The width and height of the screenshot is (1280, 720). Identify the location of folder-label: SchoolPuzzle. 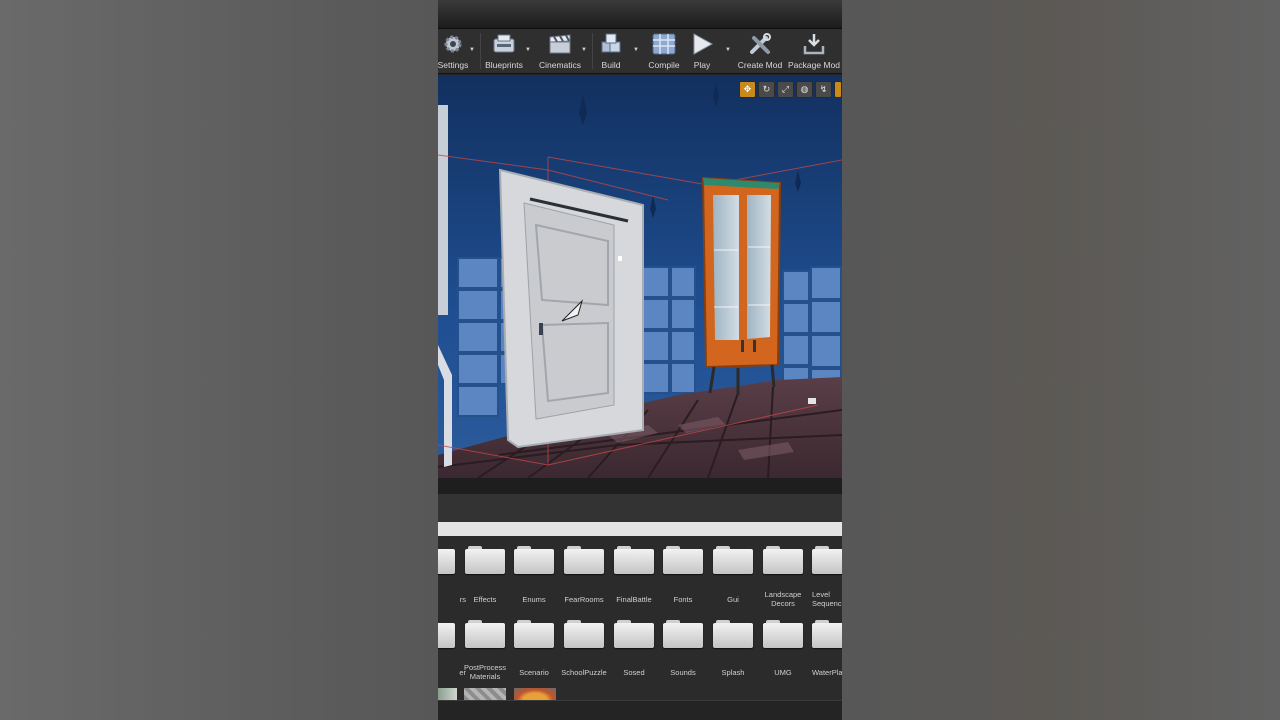
(584, 672).